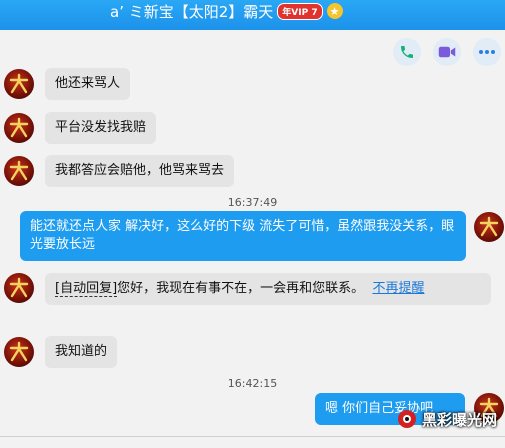 Image resolution: width=505 pixels, height=448 pixels. I want to click on chat-toolbar, so click(447, 52).